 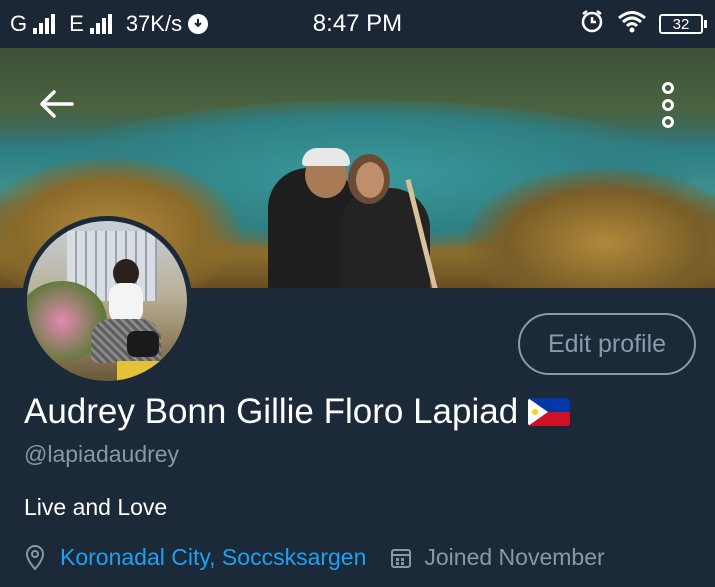 What do you see at coordinates (56, 104) in the screenshot?
I see `back-arrow-icon` at bounding box center [56, 104].